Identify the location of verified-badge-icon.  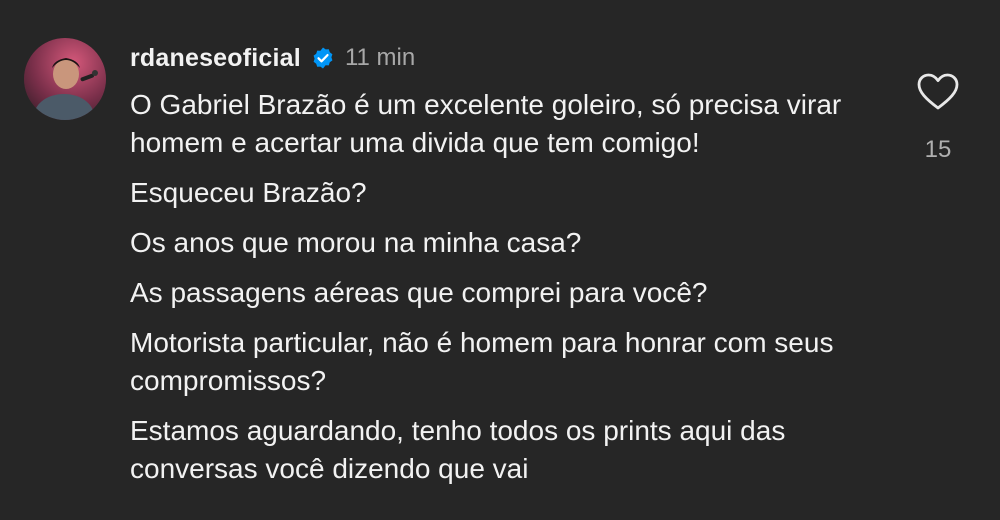
(323, 58).